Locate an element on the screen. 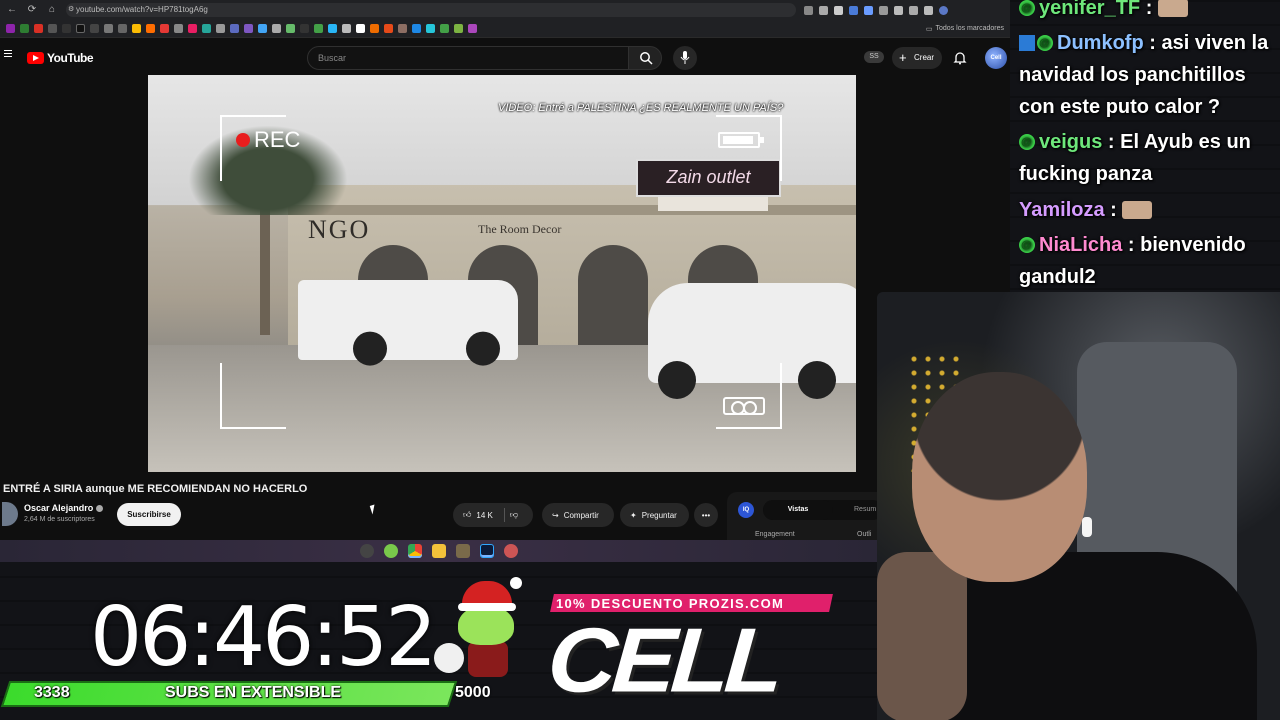 This screenshot has width=1280, height=720. chat-username: Dumkofp is located at coordinates (1100, 43).